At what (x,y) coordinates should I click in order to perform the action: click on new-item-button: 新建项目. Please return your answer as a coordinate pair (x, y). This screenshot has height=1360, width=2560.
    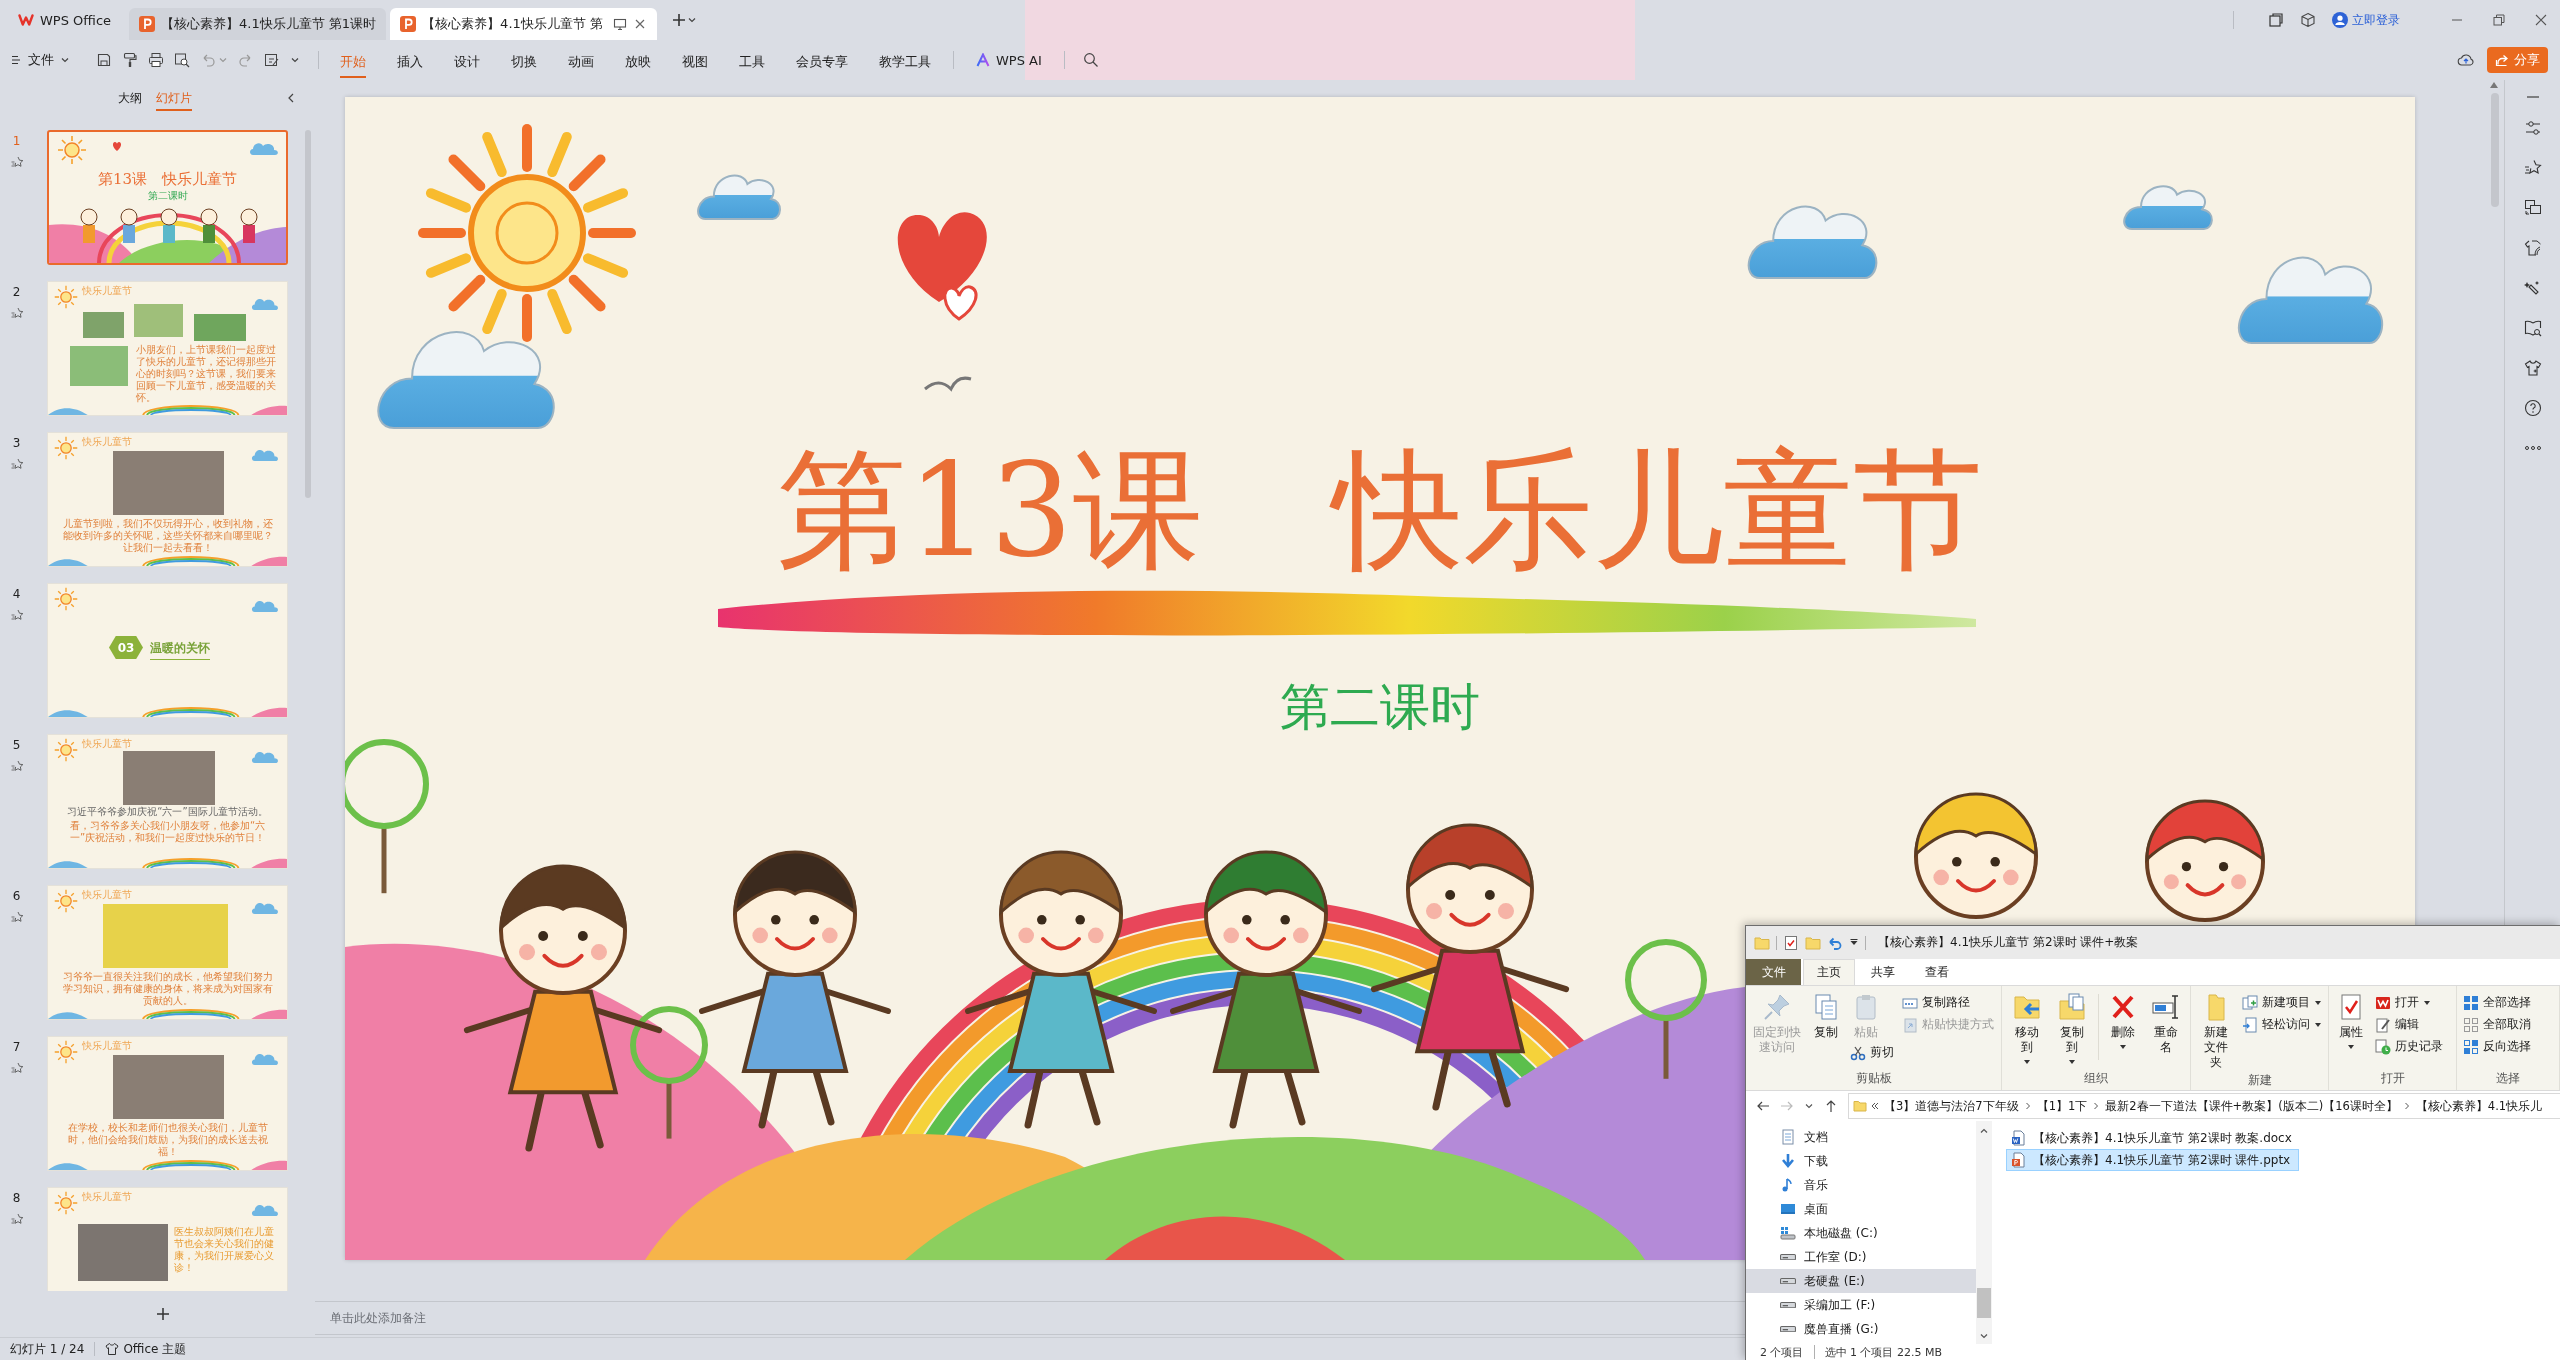
    Looking at the image, I should click on (2282, 1002).